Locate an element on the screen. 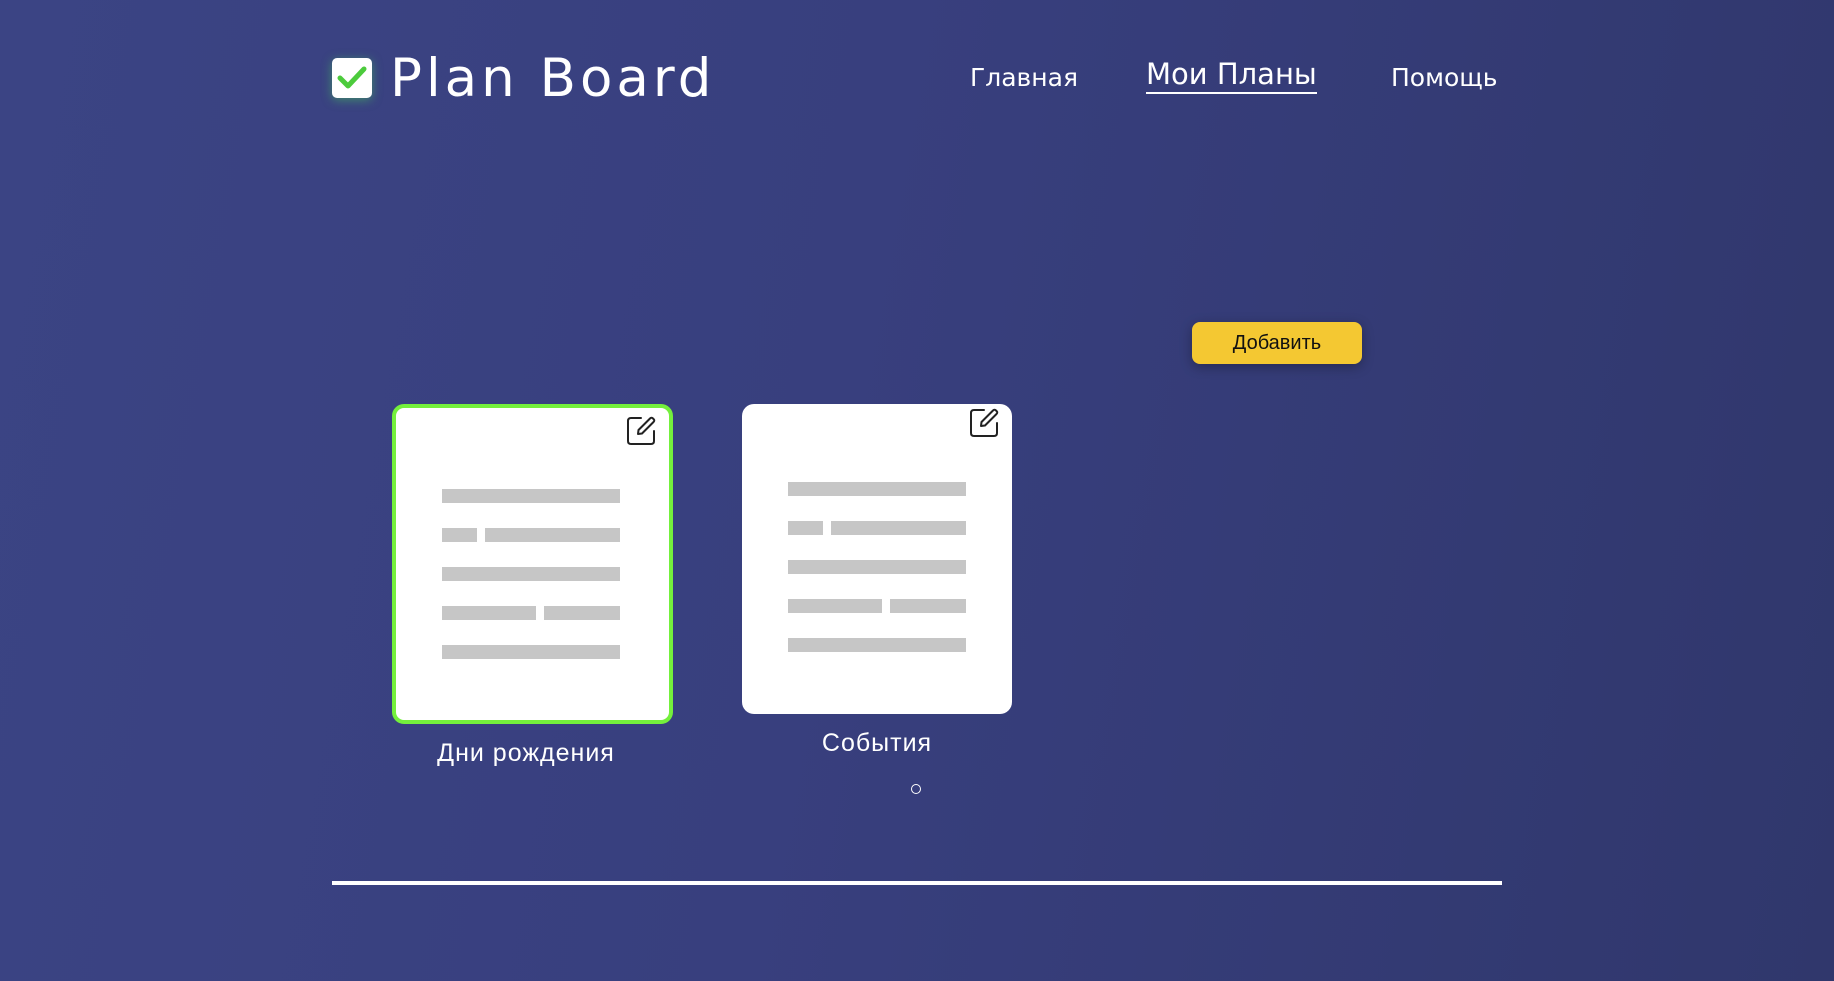 Image resolution: width=1834 pixels, height=981 pixels. pagination-dot is located at coordinates (916, 789).